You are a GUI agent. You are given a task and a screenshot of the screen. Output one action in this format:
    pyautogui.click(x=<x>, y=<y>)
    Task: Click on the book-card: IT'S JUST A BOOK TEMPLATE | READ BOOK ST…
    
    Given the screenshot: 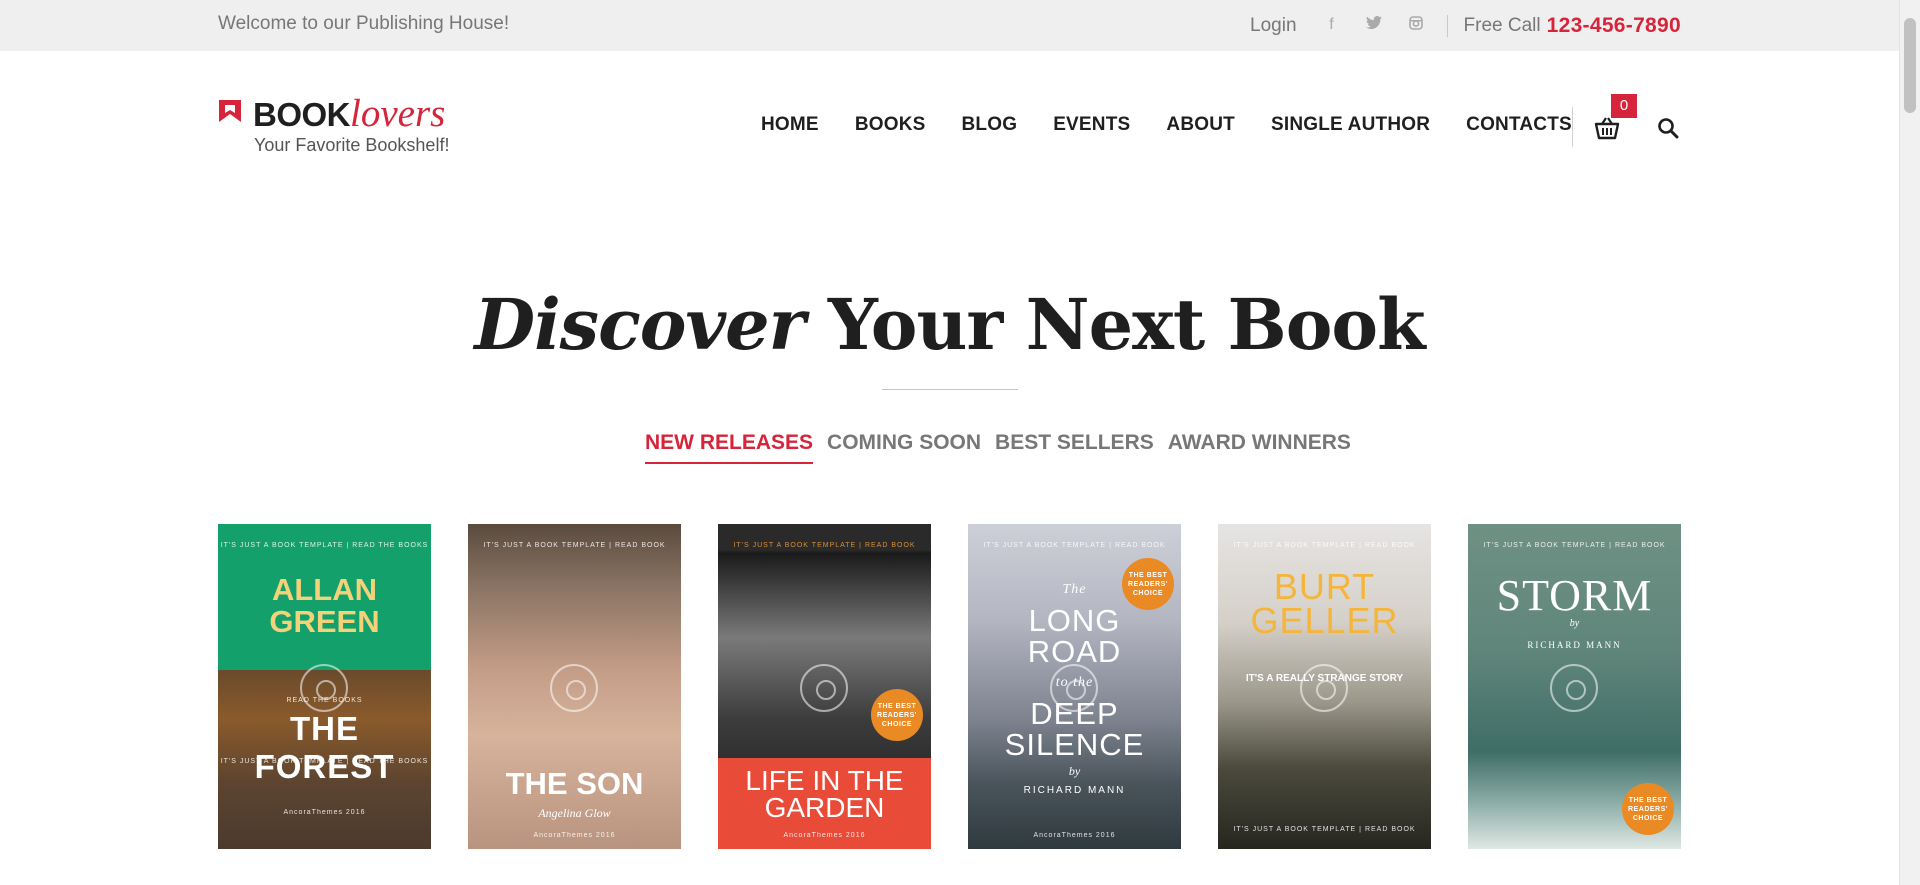 What is the action you would take?
    pyautogui.click(x=1574, y=686)
    